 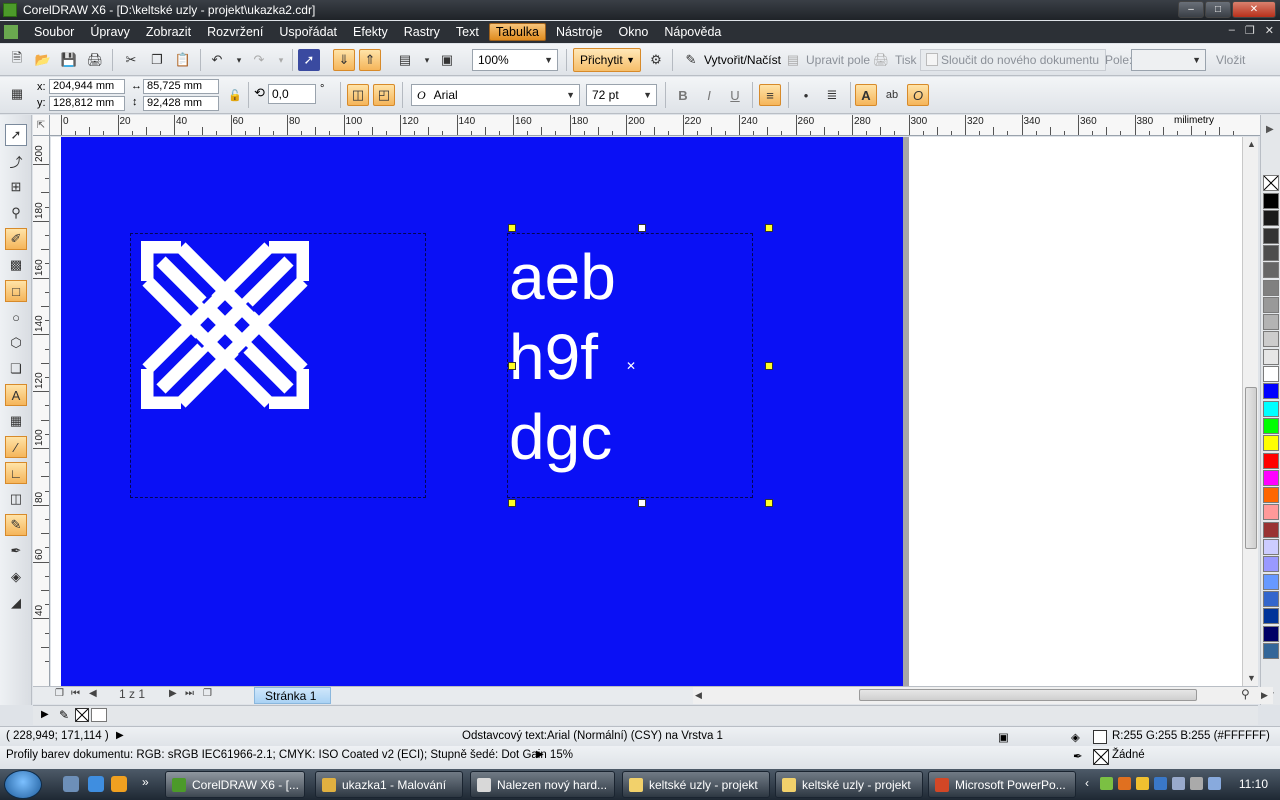 I want to click on font-list-select: O Arial ▼, so click(x=495, y=95).